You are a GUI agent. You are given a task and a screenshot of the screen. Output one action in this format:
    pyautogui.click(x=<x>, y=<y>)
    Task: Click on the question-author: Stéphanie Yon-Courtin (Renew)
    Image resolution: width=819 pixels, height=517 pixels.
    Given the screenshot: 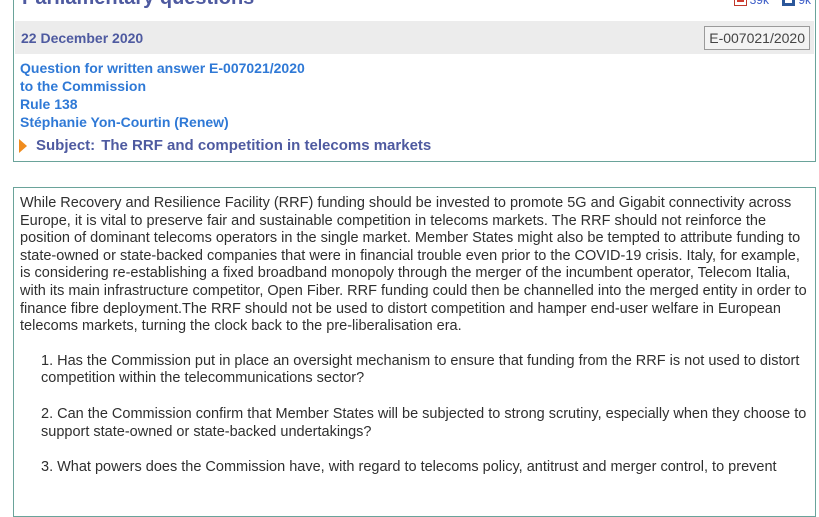 What is the action you would take?
    pyautogui.click(x=124, y=122)
    